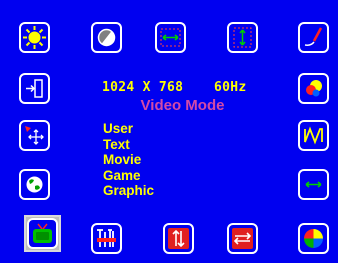 Image resolution: width=345 pixels, height=275 pixels. What do you see at coordinates (182, 105) in the screenshot?
I see `submenu-title: Video Mode` at bounding box center [182, 105].